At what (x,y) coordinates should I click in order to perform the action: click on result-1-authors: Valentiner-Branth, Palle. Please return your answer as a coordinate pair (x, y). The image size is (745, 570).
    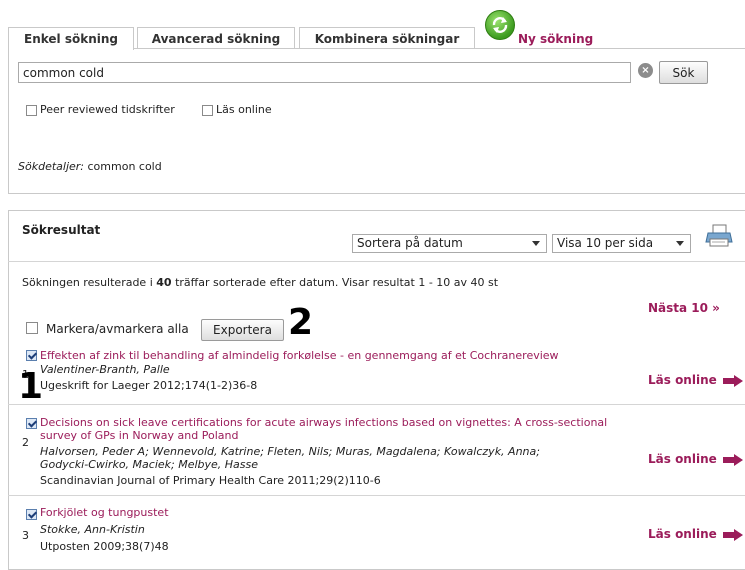
    Looking at the image, I should click on (105, 369).